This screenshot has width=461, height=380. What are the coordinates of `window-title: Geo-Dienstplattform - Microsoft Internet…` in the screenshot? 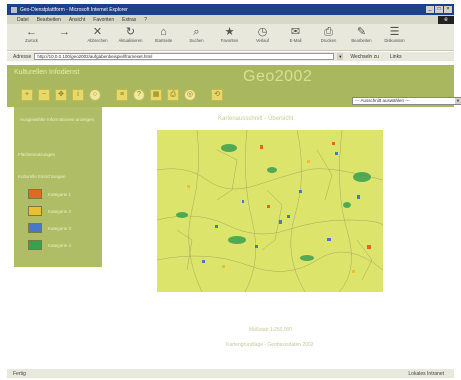 It's located at (74, 9).